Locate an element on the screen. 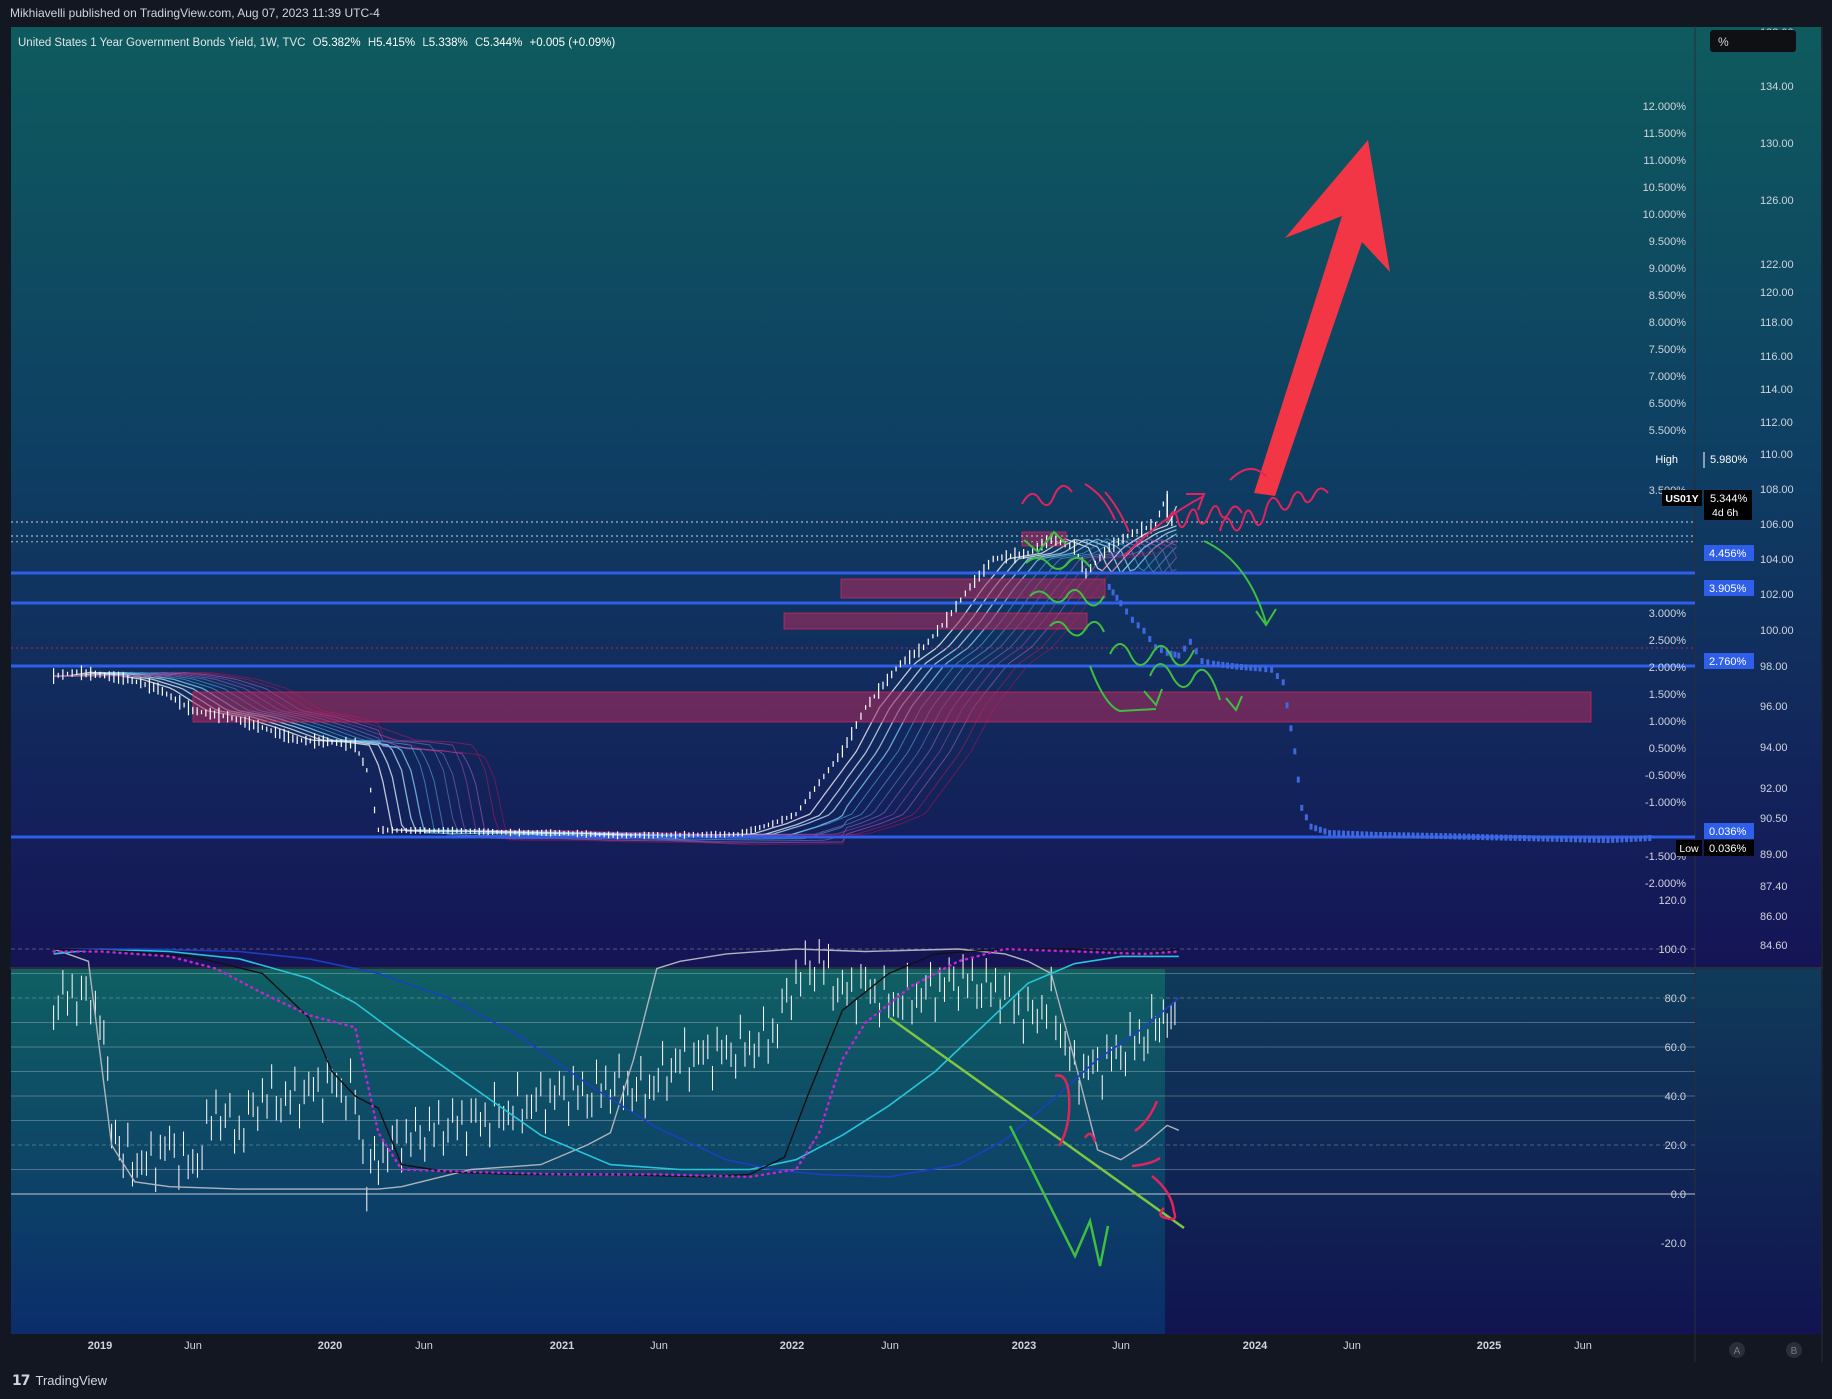 Image resolution: width=1832 pixels, height=1399 pixels. level-badge-3: 2.760% is located at coordinates (1729, 661).